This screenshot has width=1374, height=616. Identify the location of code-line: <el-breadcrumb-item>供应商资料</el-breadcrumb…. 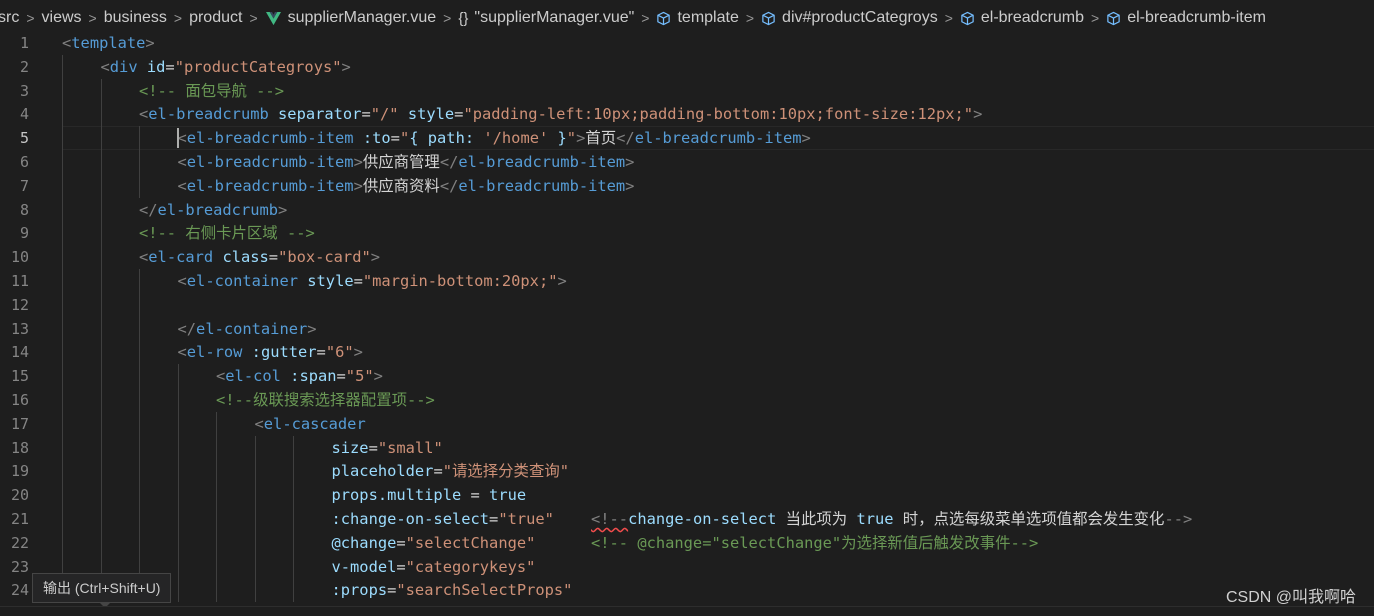
(406, 186).